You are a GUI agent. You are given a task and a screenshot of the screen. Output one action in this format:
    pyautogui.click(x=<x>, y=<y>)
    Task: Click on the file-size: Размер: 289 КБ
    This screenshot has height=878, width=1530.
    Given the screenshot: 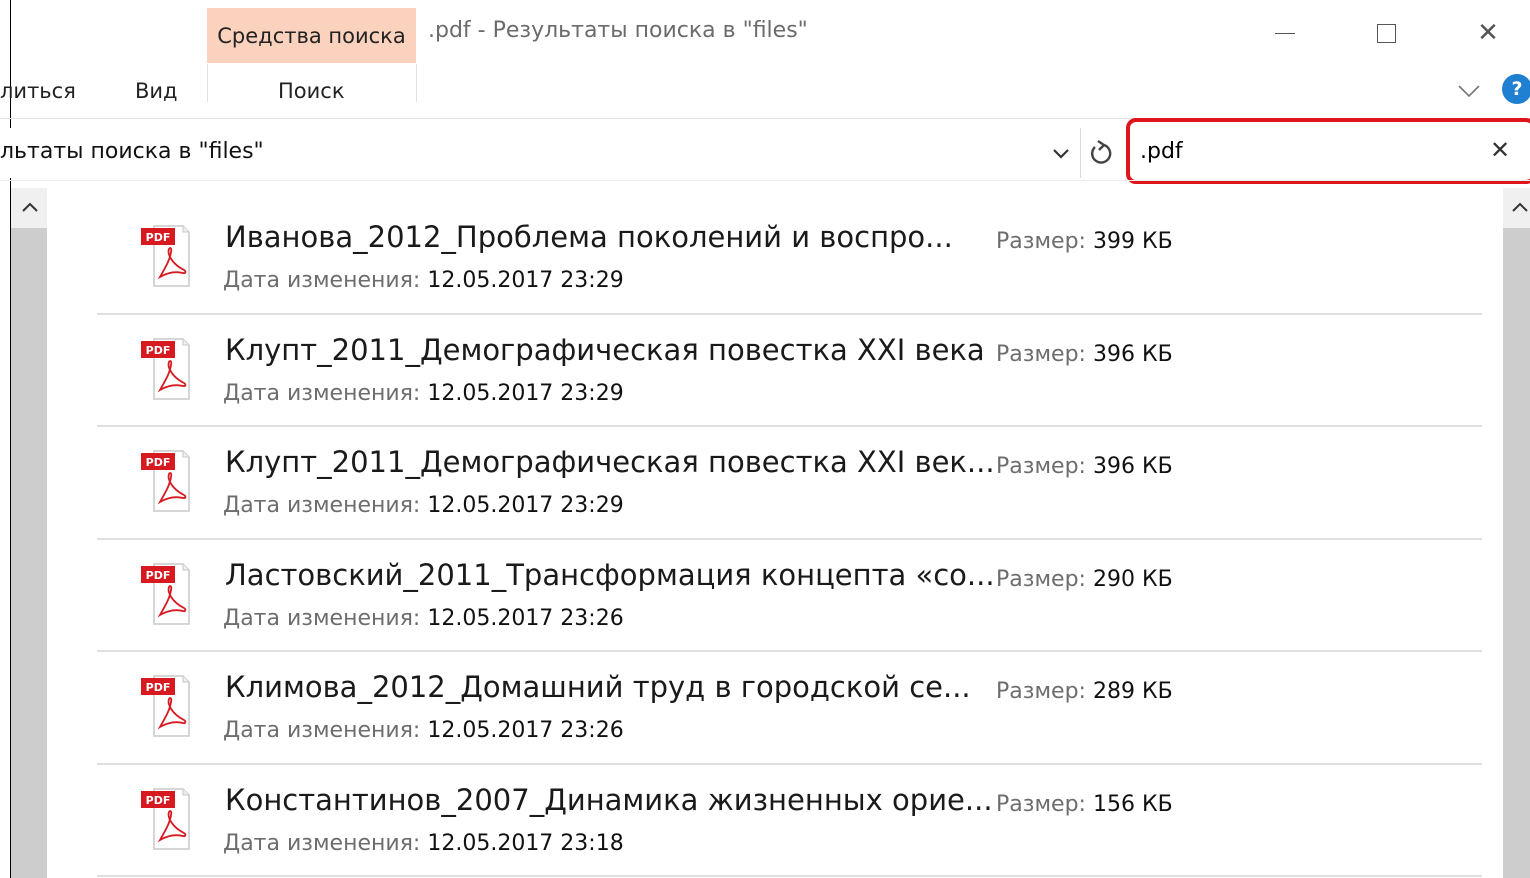 What is the action you would take?
    pyautogui.click(x=1084, y=691)
    